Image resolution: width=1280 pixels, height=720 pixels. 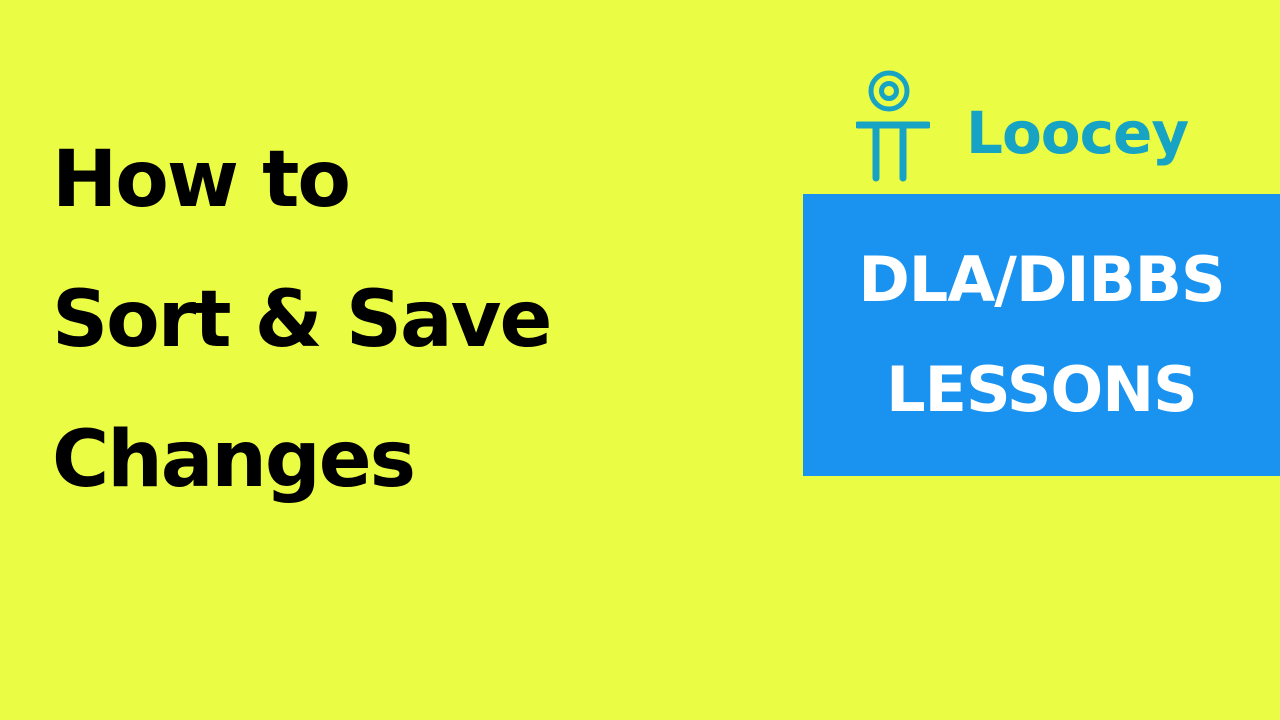 I want to click on lesson-banner-line-2: LESSONS, so click(x=1042, y=389).